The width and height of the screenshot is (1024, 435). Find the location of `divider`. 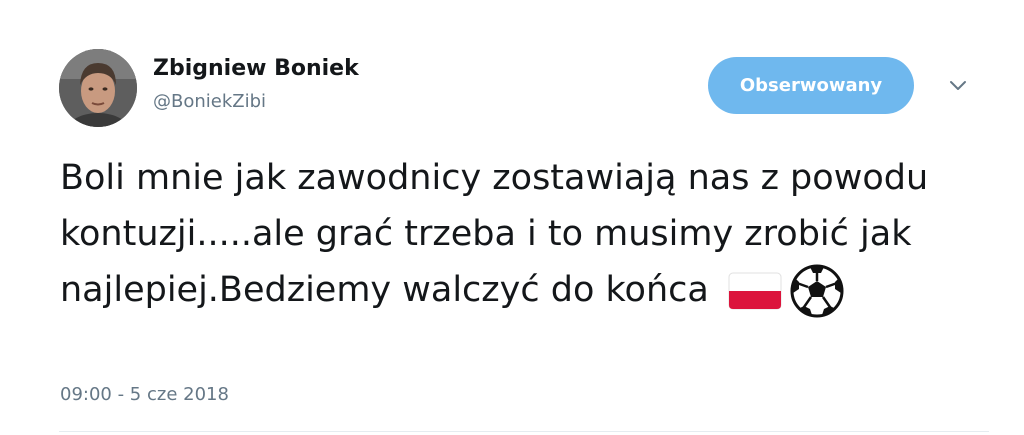

divider is located at coordinates (524, 431).